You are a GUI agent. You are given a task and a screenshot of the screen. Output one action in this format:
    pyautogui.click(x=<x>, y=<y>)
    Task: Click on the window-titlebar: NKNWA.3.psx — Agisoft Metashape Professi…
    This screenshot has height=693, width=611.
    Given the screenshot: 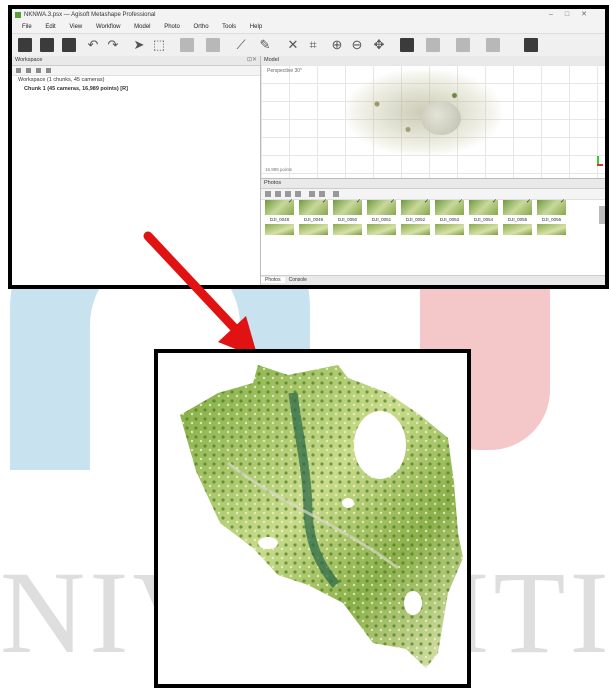 What is the action you would take?
    pyautogui.click(x=308, y=15)
    